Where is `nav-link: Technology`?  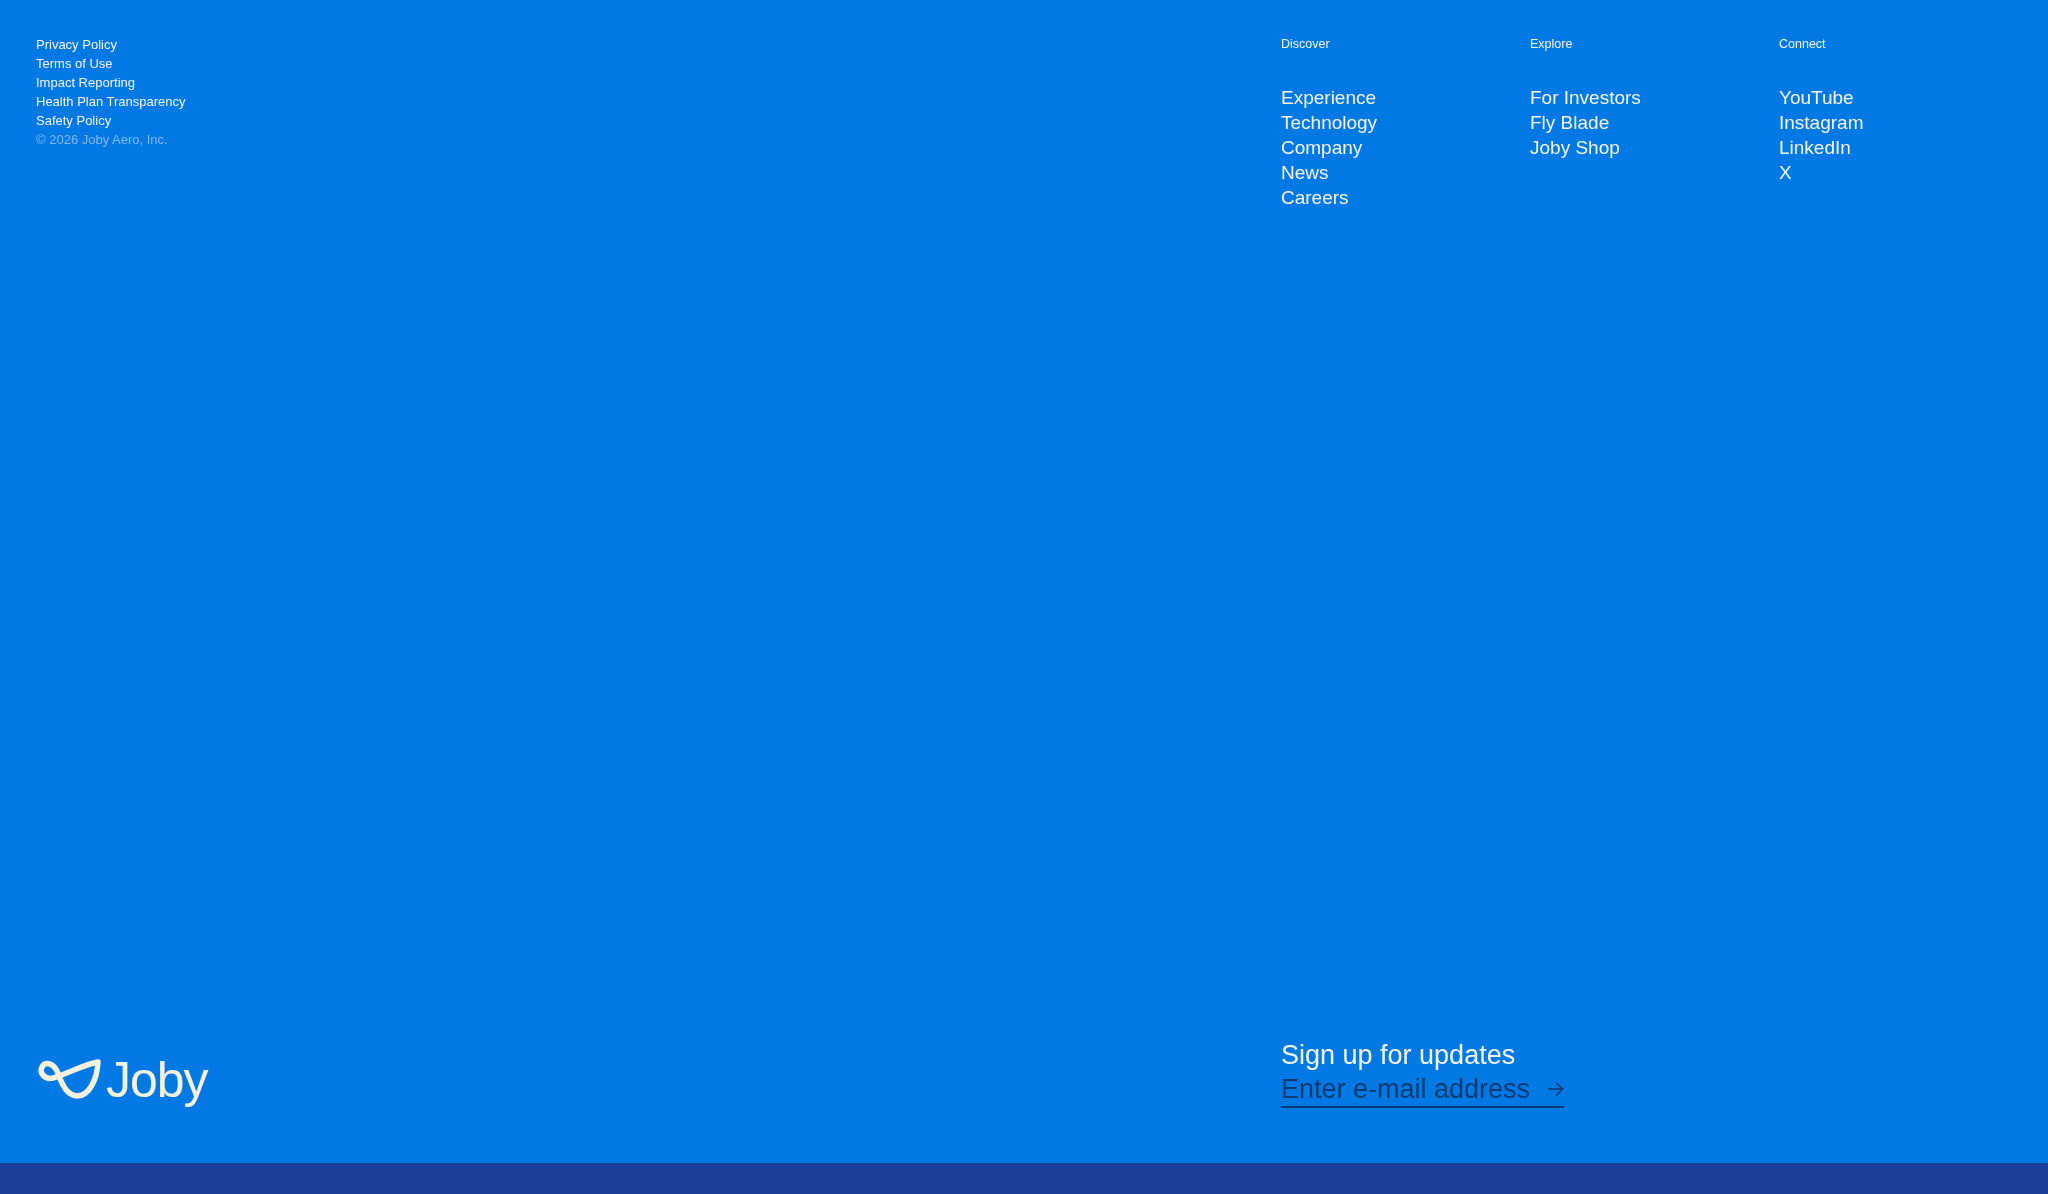 nav-link: Technology is located at coordinates (1329, 122).